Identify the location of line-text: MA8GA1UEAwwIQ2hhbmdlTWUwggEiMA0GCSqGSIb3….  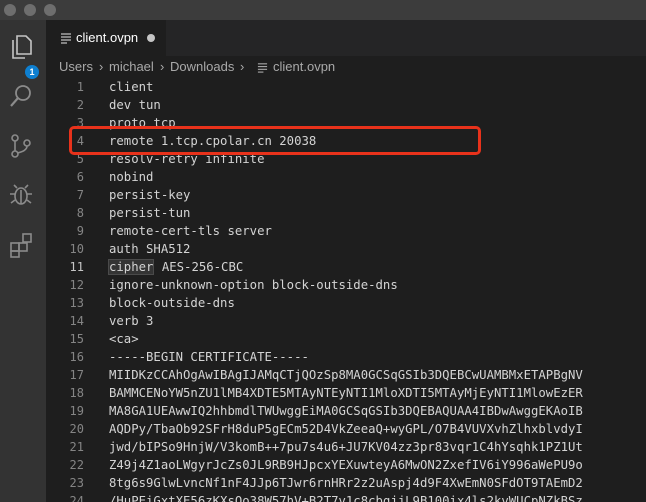
(346, 411).